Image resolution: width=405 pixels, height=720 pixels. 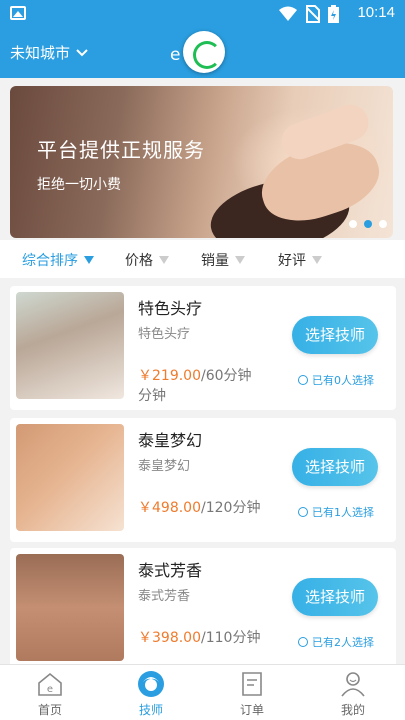 I want to click on chosen-count: 已有2人选择, so click(x=336, y=642).